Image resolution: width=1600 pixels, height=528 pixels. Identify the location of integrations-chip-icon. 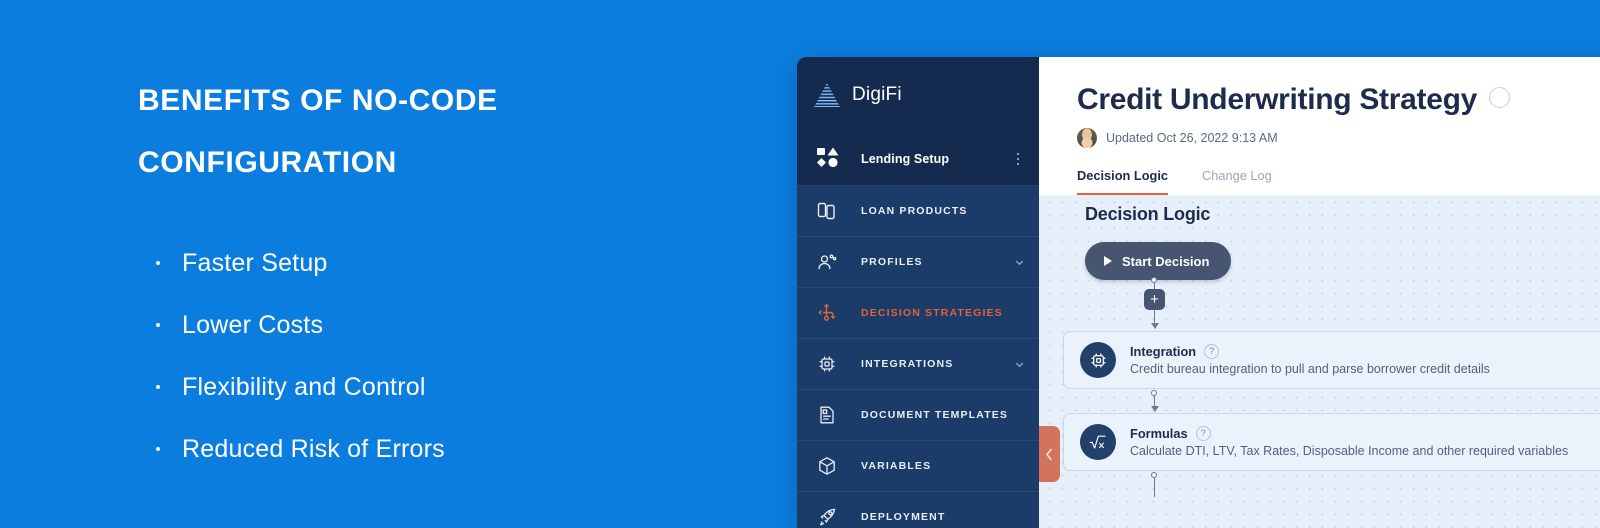
(830, 364).